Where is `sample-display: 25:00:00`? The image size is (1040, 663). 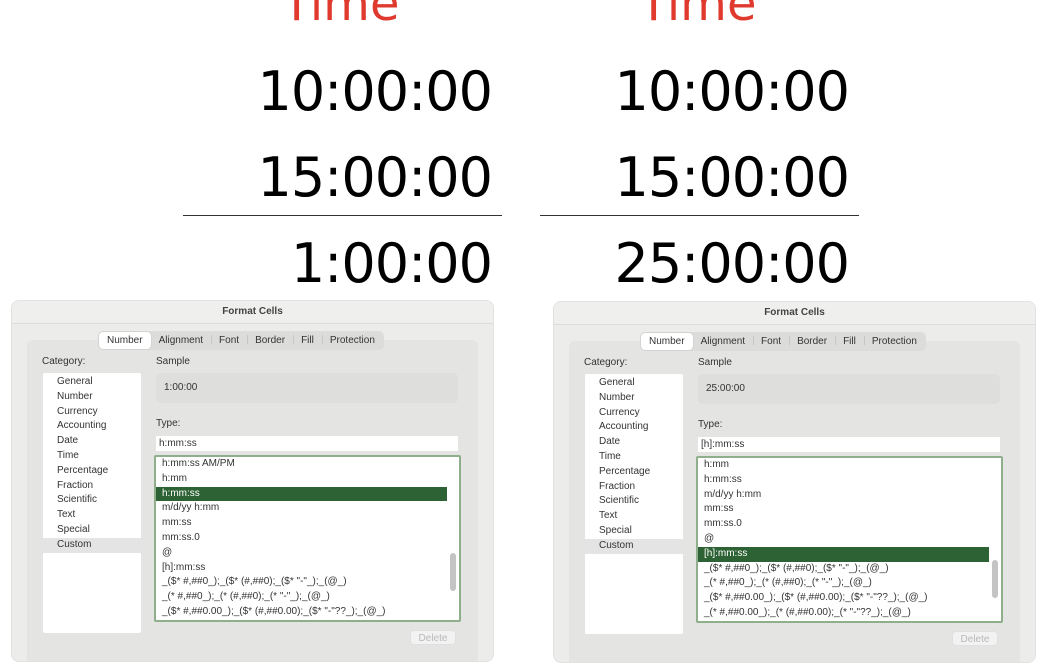
sample-display: 25:00:00 is located at coordinates (849, 389).